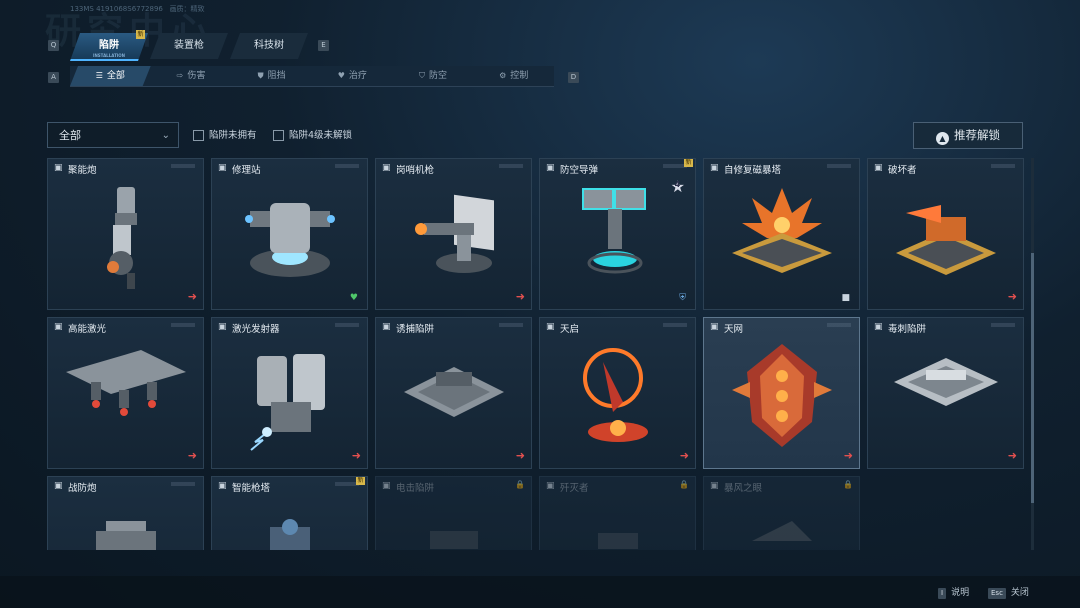  Describe the element at coordinates (503, 75) in the screenshot. I see `control-icon: ⚙` at that location.